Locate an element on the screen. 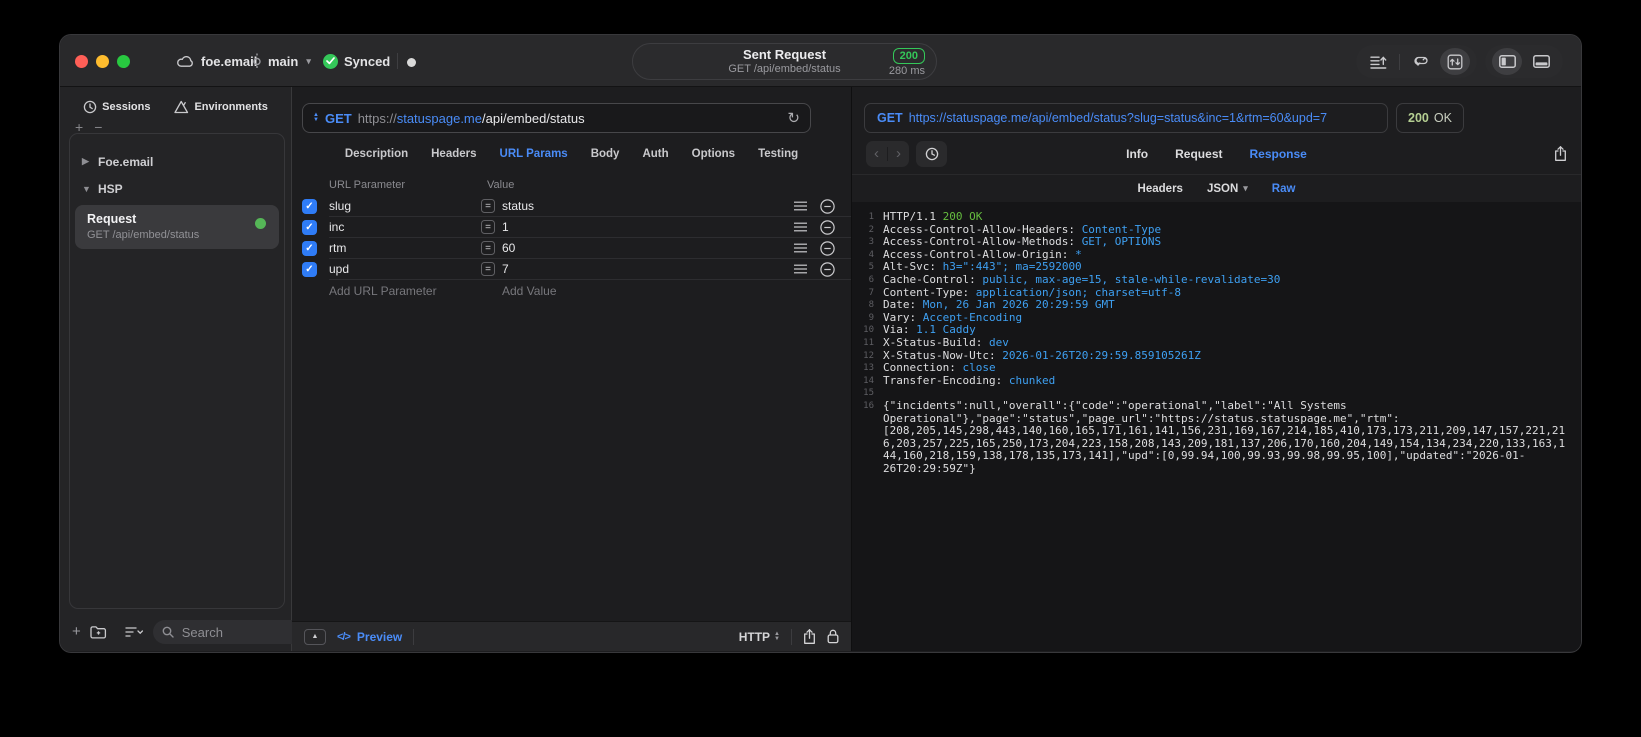 The width and height of the screenshot is (1641, 737). request-order-icon is located at coordinates (1378, 61).